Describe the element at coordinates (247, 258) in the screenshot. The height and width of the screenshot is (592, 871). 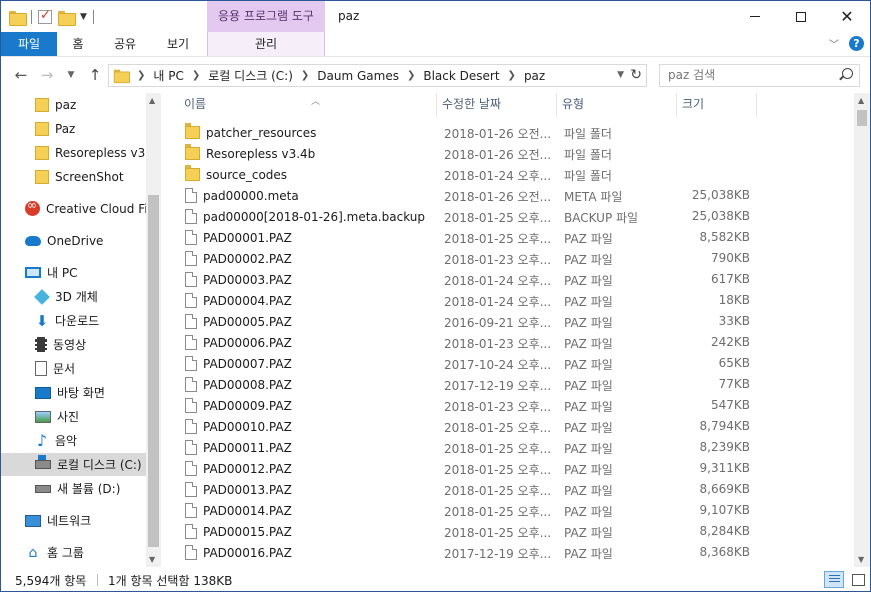
I see `file-name: PAD00002.PAZ` at that location.